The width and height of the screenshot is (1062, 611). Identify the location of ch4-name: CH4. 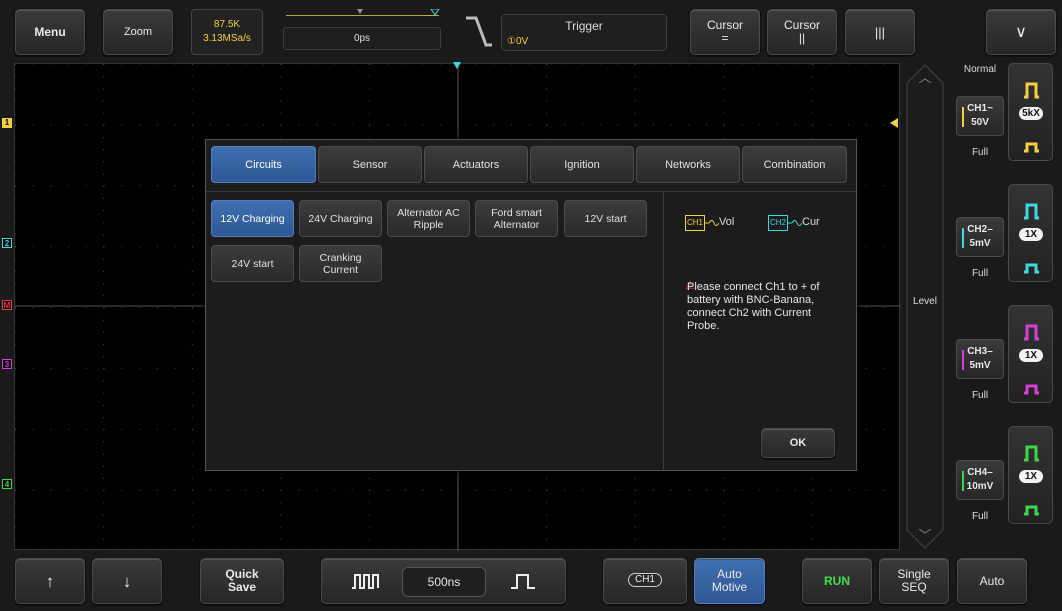
(977, 472).